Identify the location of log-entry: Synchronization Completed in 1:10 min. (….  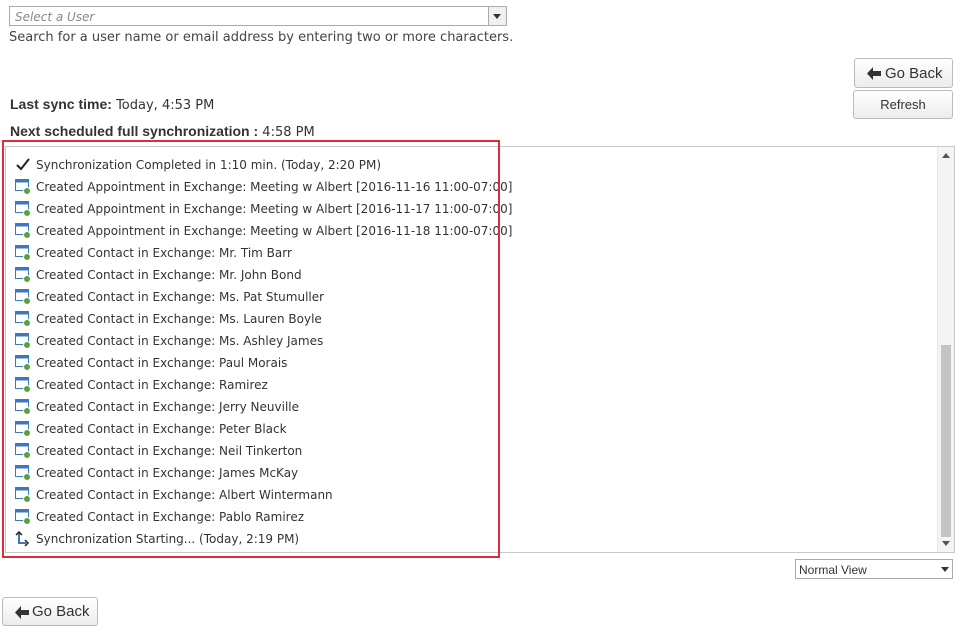
(464, 166).